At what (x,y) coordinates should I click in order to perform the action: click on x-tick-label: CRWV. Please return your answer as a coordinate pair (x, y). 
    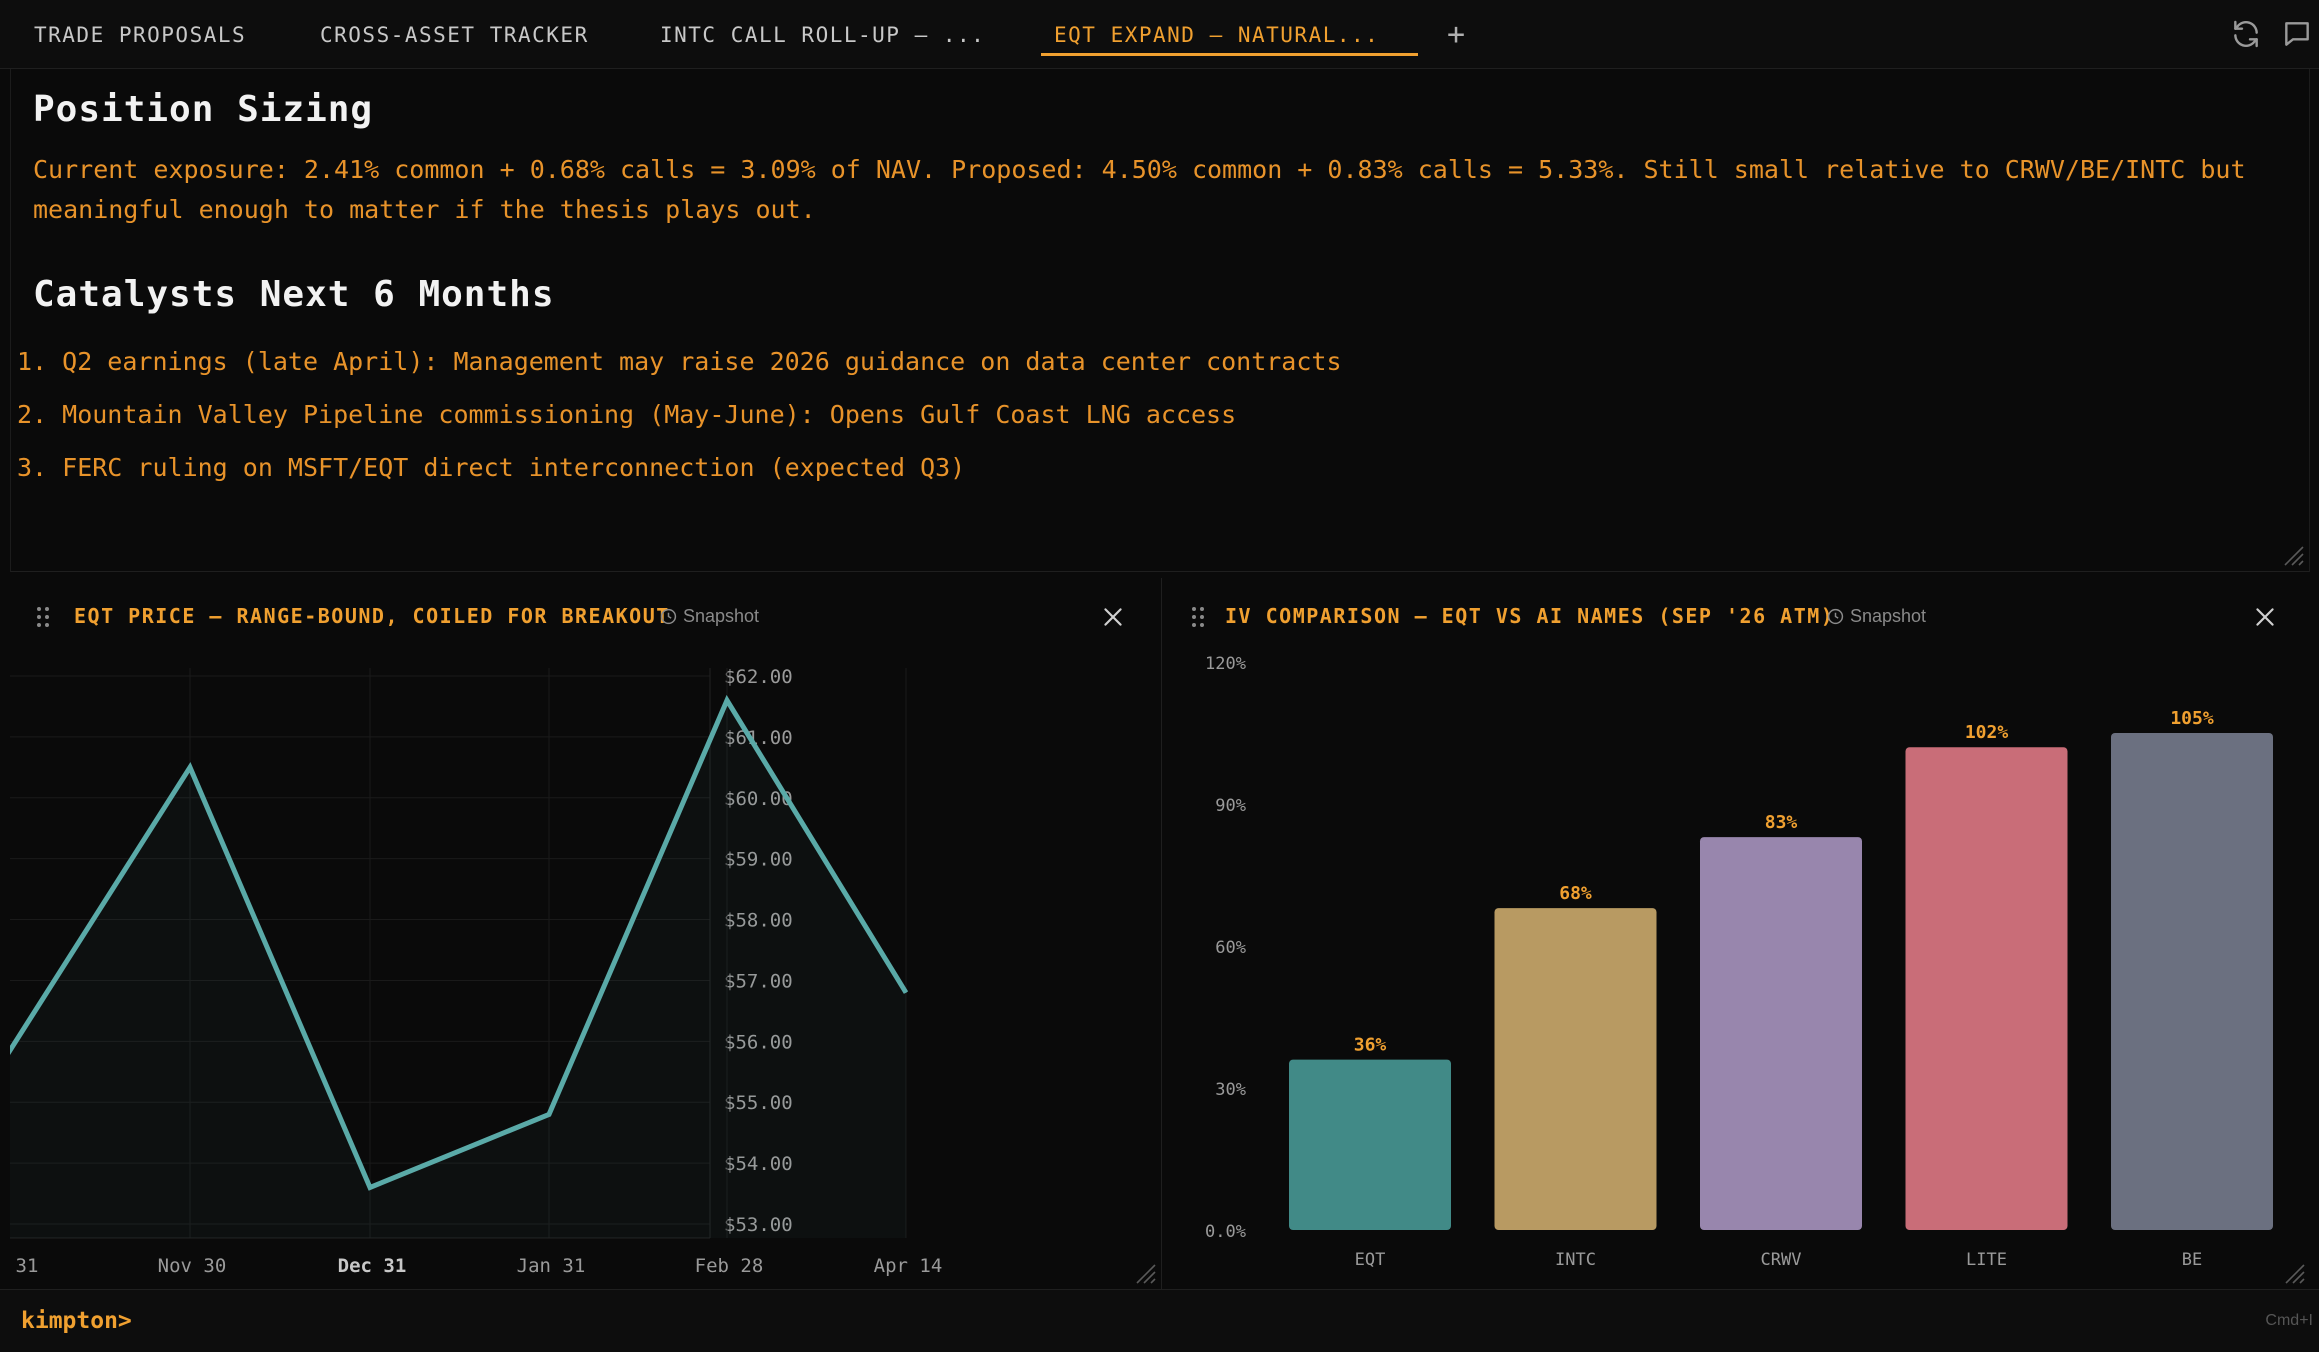
    Looking at the image, I should click on (1781, 1260).